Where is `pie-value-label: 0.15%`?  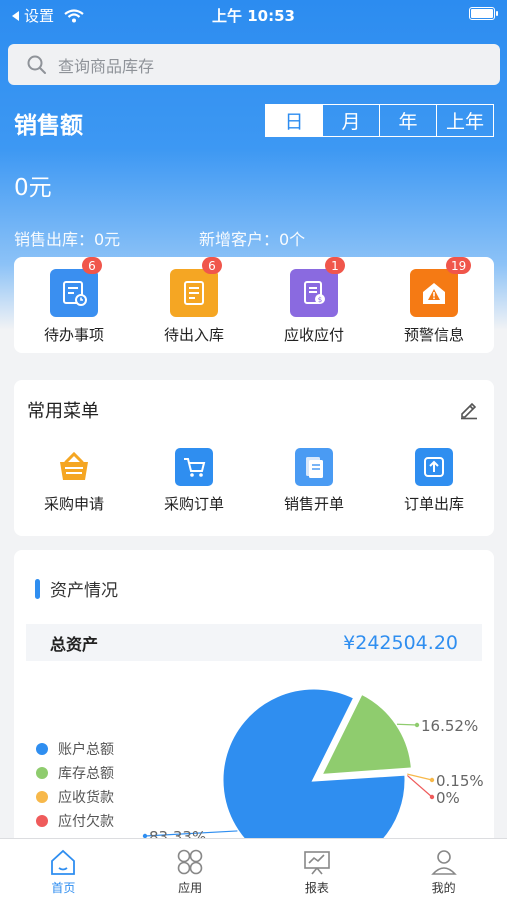
pie-value-label: 0.15% is located at coordinates (460, 781).